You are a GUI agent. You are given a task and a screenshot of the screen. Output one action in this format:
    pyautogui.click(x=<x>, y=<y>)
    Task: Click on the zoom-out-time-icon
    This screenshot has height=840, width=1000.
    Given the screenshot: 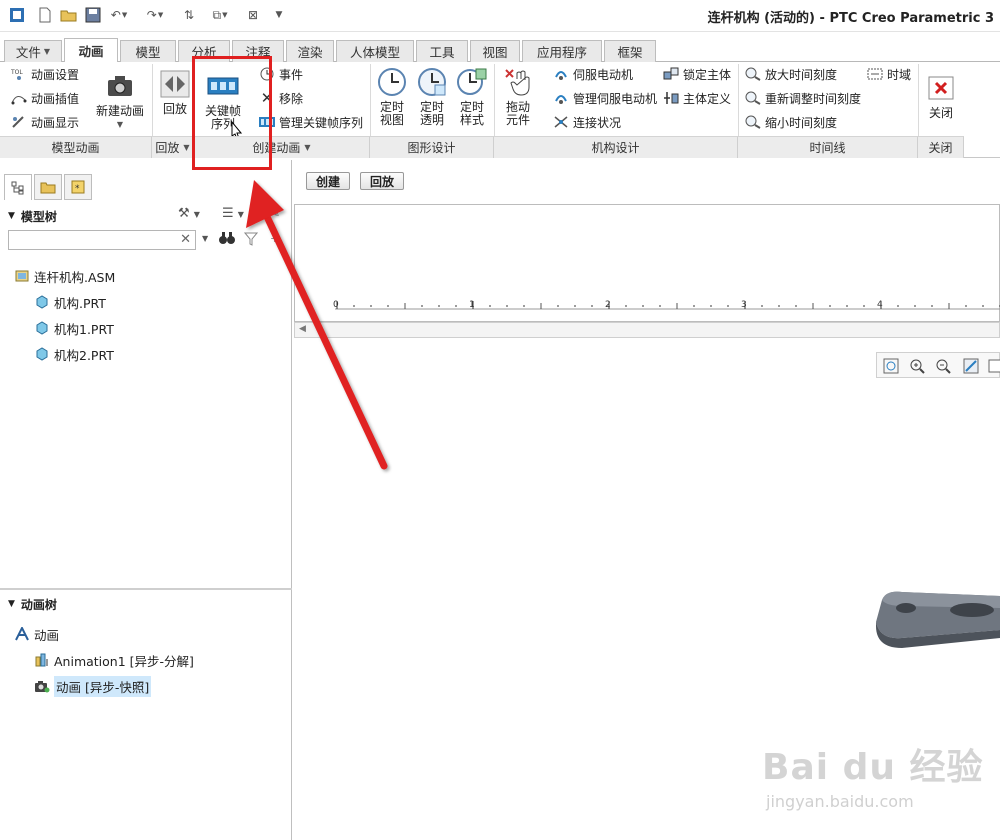 What is the action you would take?
    pyautogui.click(x=753, y=122)
    